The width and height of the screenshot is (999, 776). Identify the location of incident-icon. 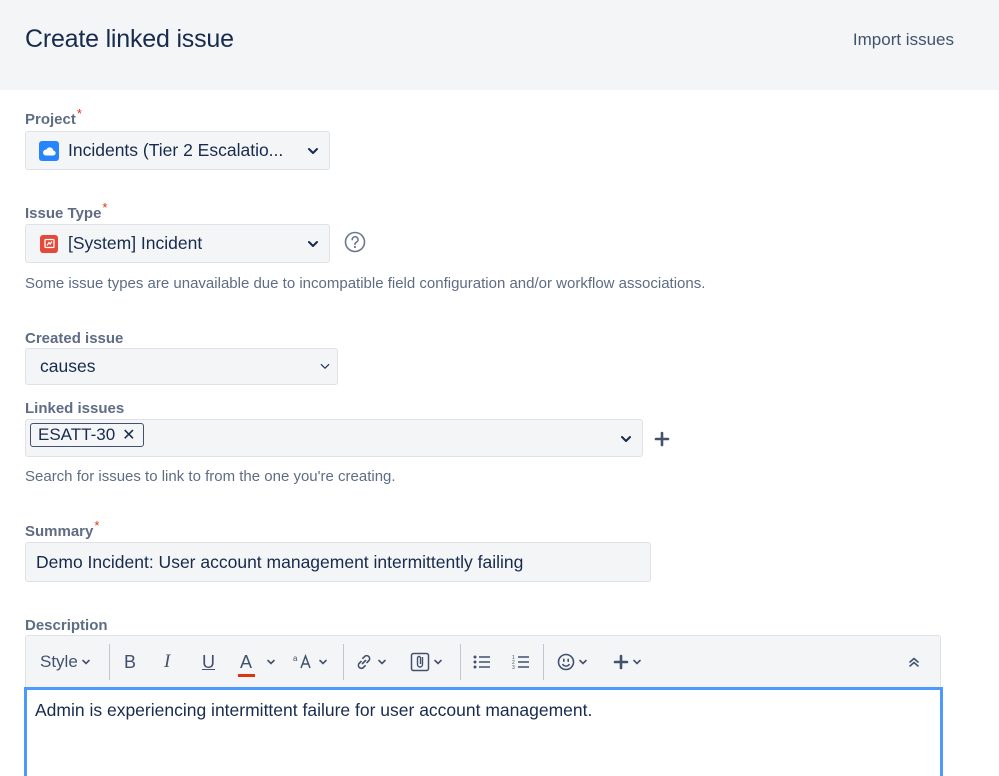
(49, 243).